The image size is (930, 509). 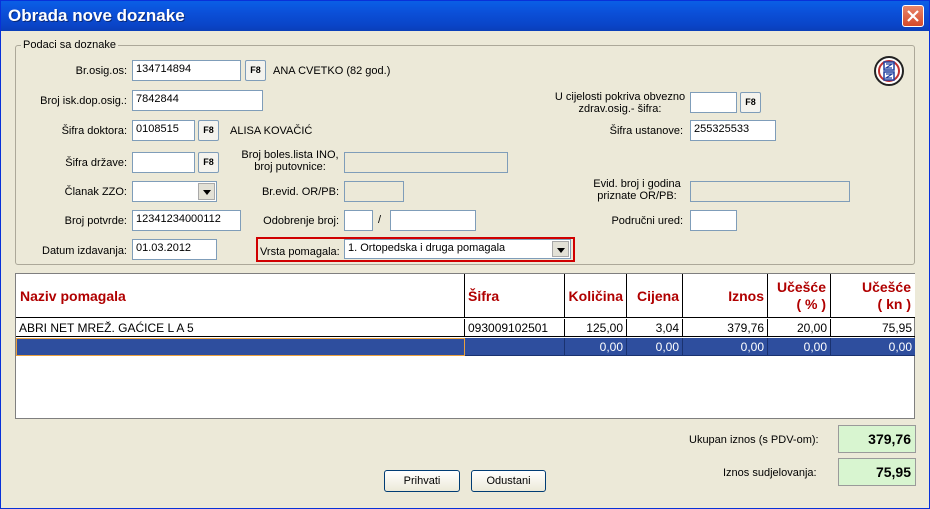 I want to click on sifra-drzave-input, so click(x=163, y=162).